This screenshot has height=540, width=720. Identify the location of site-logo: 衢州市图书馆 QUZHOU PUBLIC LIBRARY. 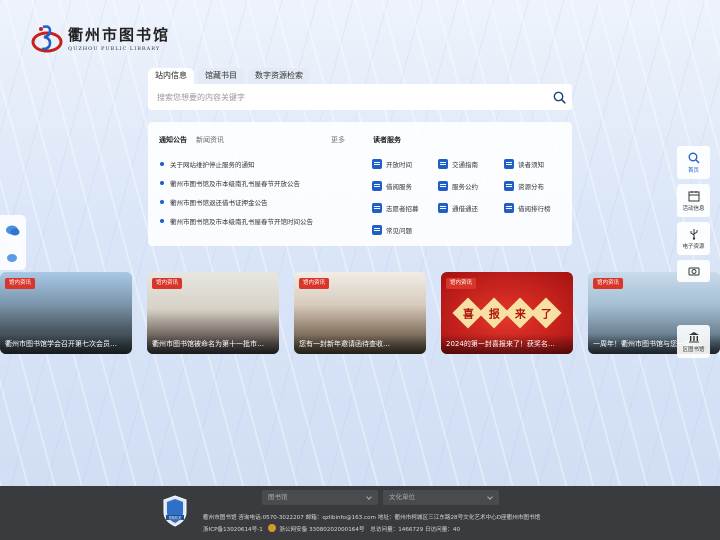
(100, 38).